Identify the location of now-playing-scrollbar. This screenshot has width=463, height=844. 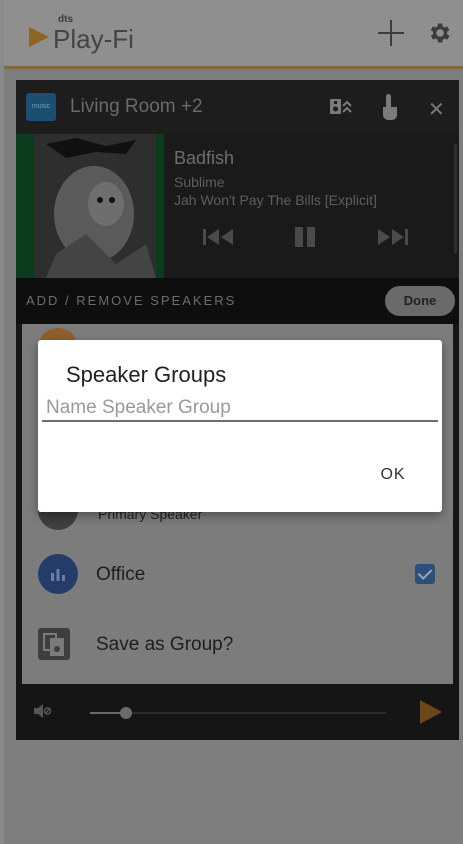
(455, 199).